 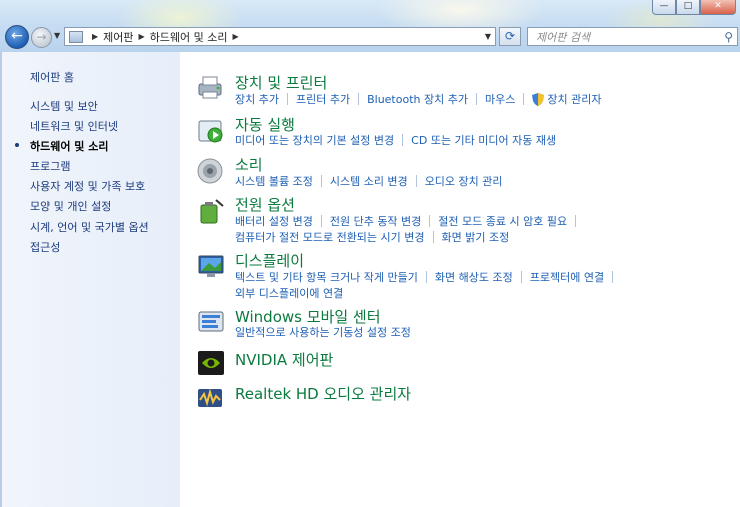 I want to click on add-device-link: 장치 추가, so click(x=257, y=99).